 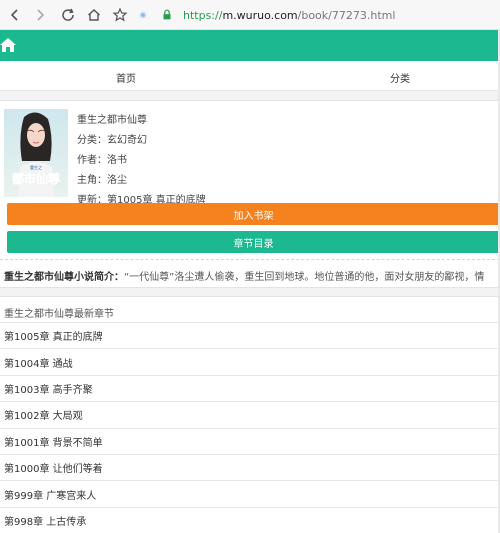 What do you see at coordinates (250, 361) in the screenshot?
I see `chapter-link: 第1004章 通战` at bounding box center [250, 361].